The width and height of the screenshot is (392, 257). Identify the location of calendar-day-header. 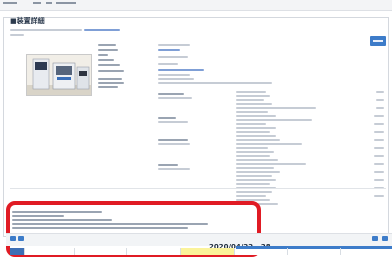
(314, 247).